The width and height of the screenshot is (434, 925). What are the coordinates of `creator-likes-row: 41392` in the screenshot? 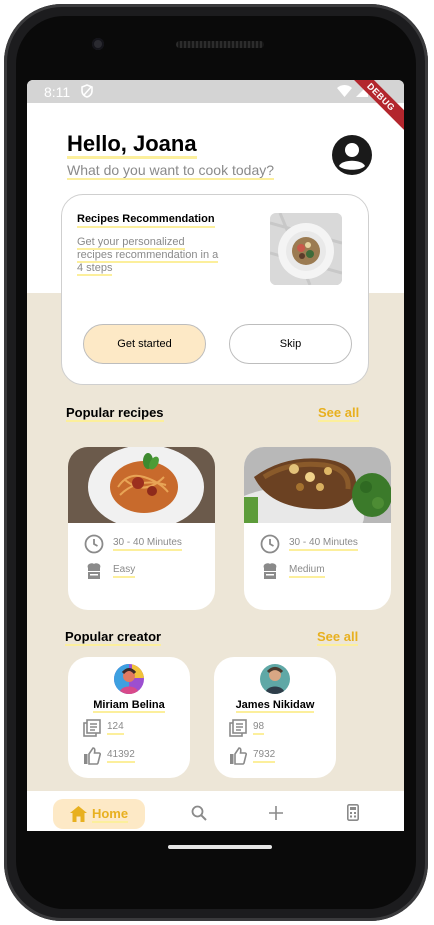 It's located at (109, 756).